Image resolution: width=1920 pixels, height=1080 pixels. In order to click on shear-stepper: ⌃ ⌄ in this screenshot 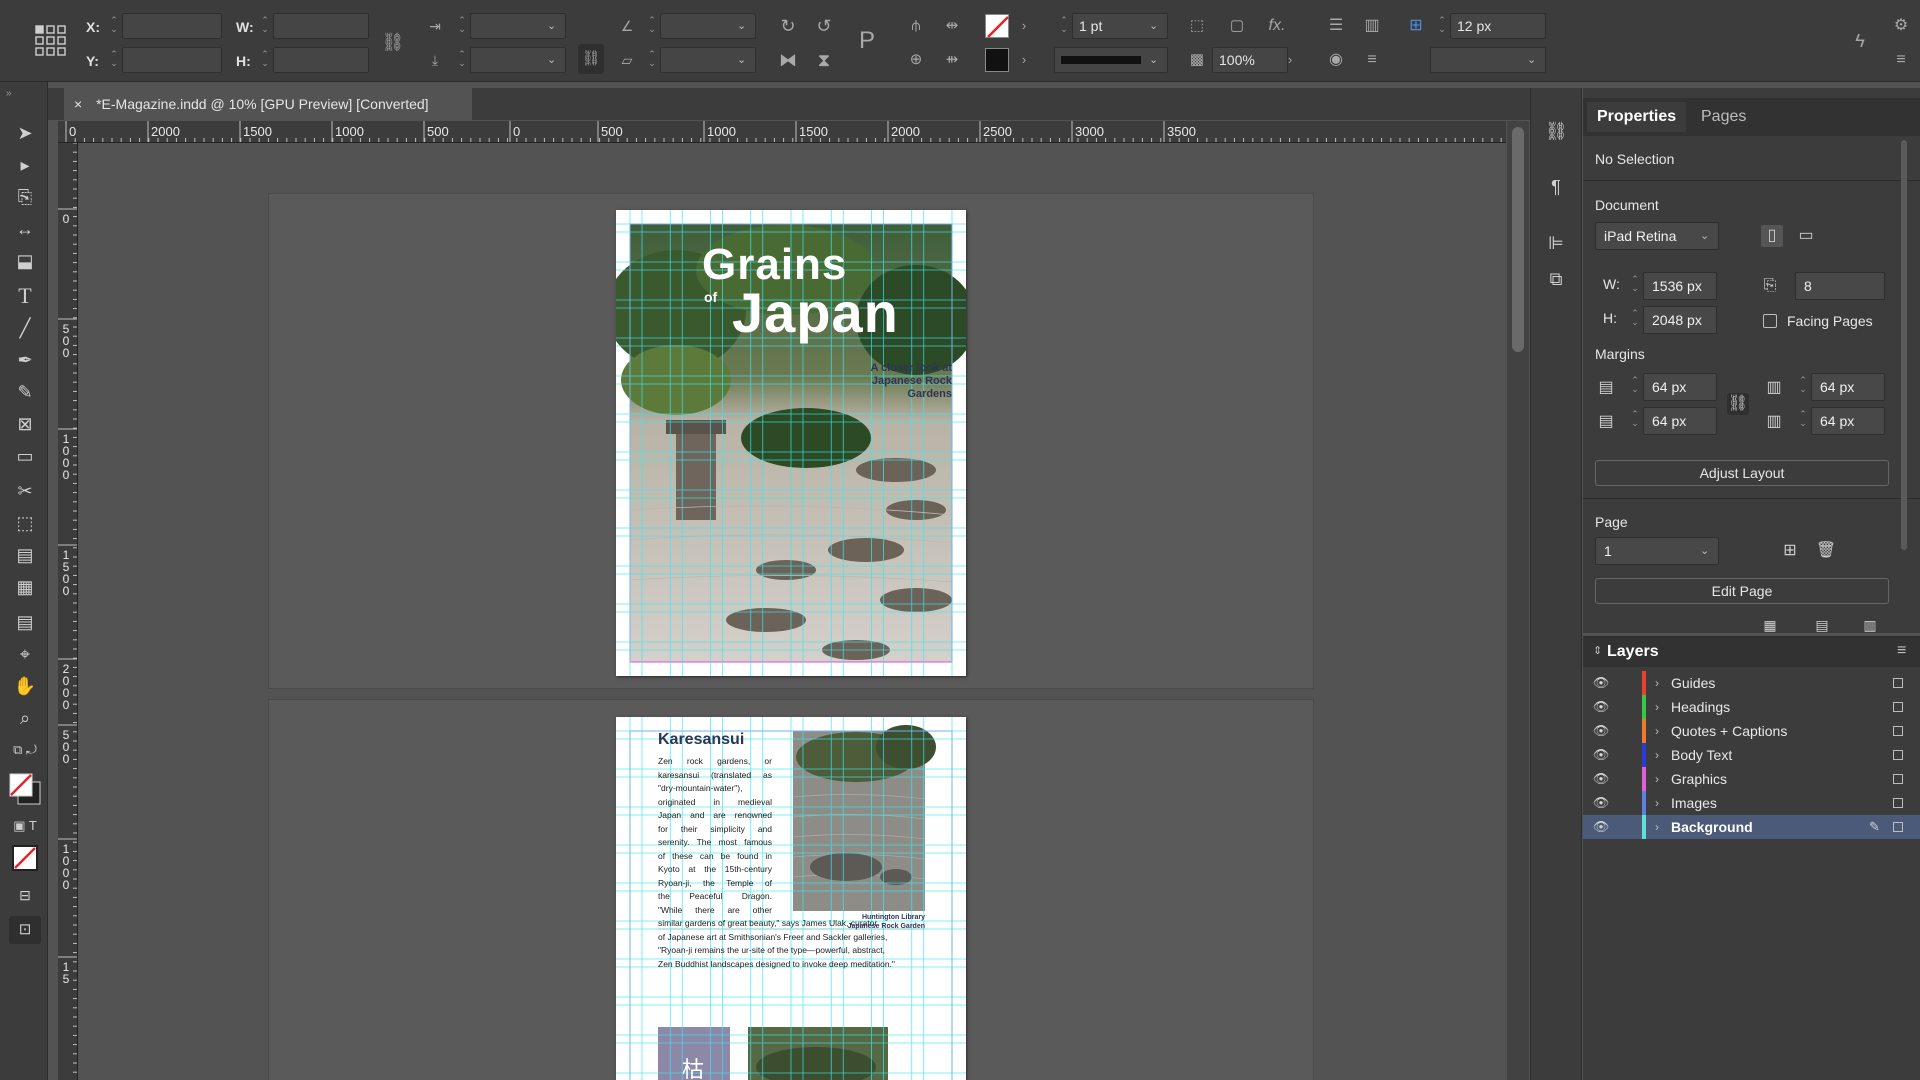, I will do `click(652, 61)`.